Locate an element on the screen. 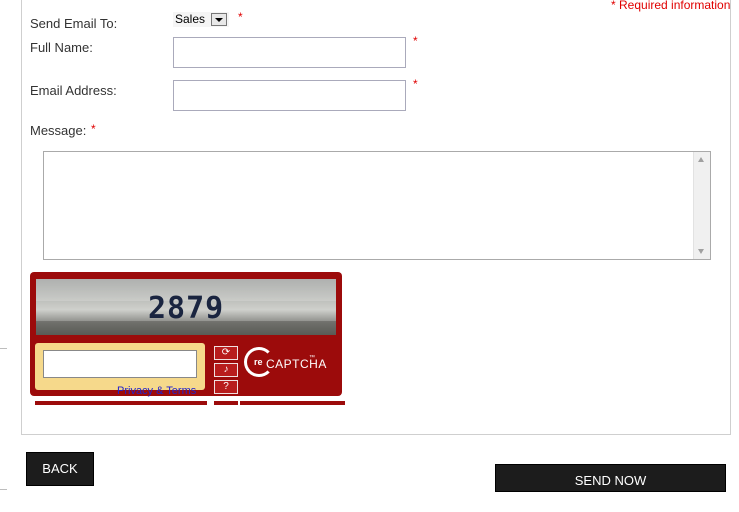 The width and height of the screenshot is (739, 512). captcha-image: 2879 is located at coordinates (186, 307).